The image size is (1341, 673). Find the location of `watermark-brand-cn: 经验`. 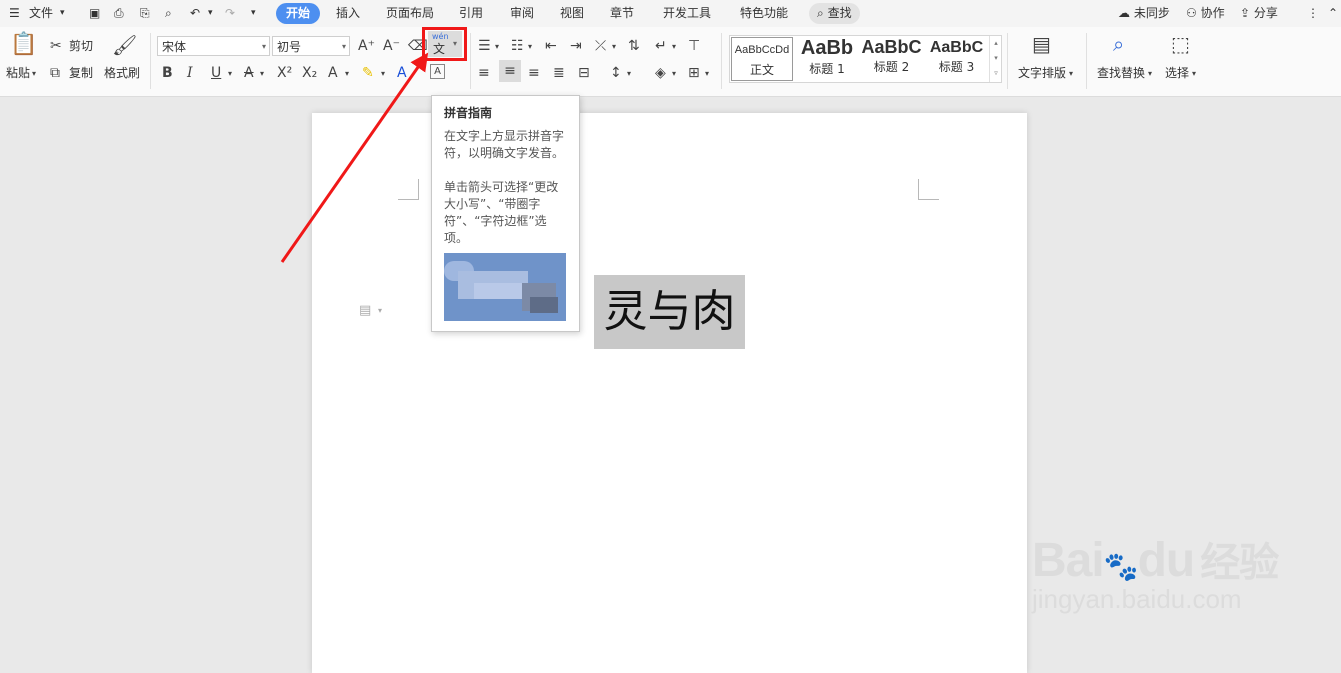

watermark-brand-cn: 经验 is located at coordinates (1239, 563).